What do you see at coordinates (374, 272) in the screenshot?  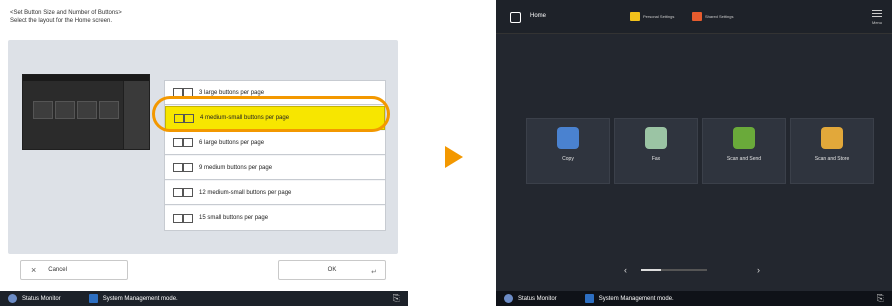 I see `enter-icon: ↵` at bounding box center [374, 272].